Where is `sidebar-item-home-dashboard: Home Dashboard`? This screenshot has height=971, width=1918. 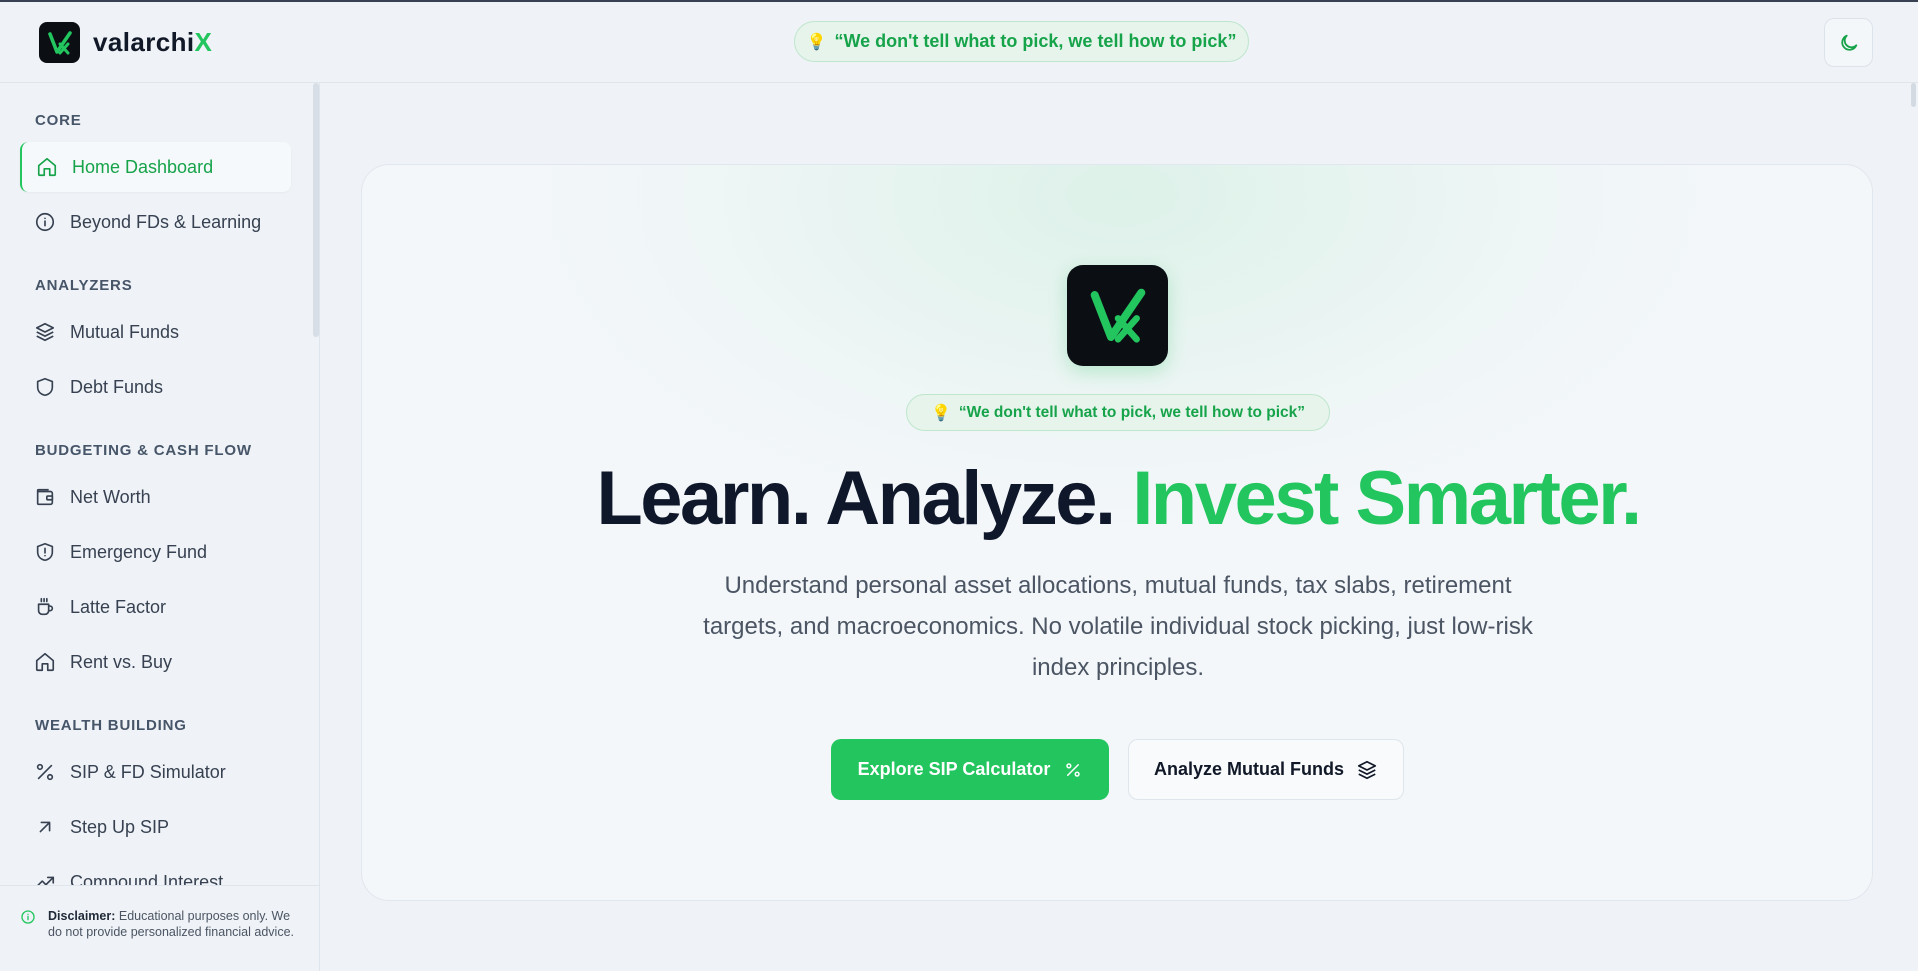 sidebar-item-home-dashboard: Home Dashboard is located at coordinates (155, 167).